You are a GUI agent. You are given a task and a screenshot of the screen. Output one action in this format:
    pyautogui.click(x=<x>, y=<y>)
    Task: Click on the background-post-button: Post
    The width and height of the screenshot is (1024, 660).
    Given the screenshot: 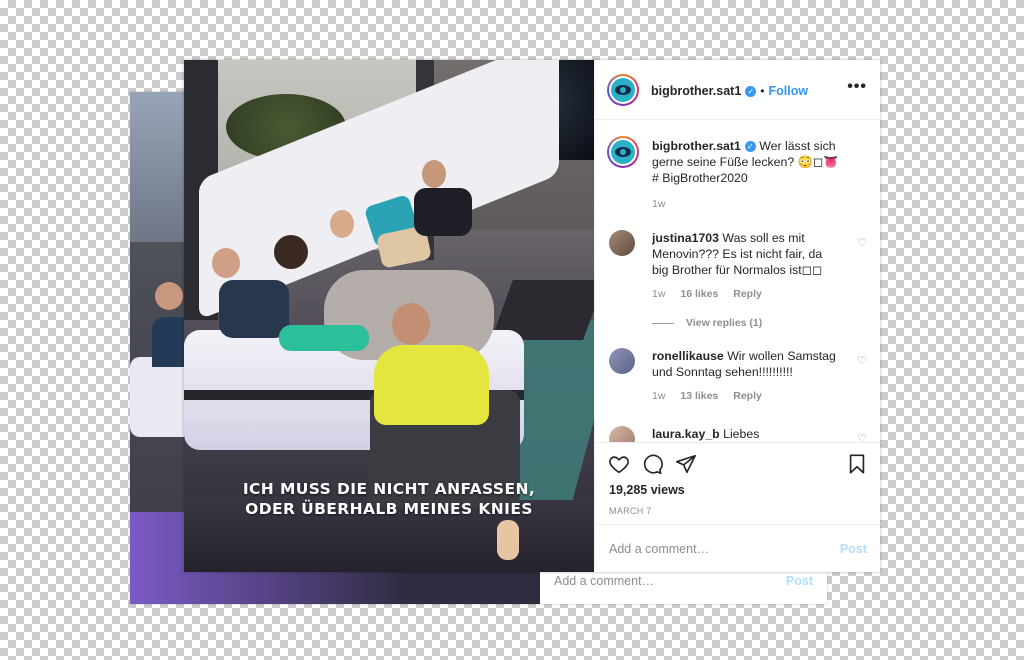 What is the action you would take?
    pyautogui.click(x=799, y=581)
    